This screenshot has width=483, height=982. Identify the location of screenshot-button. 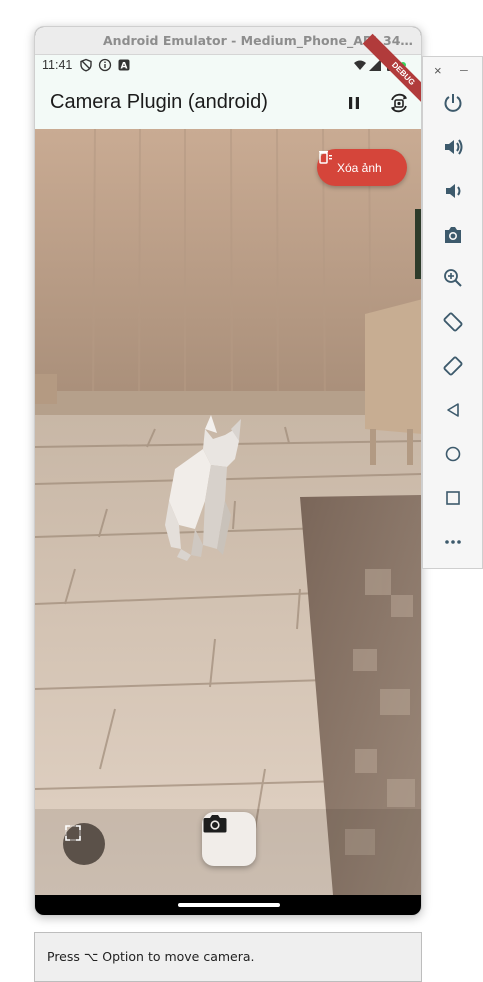
(453, 235).